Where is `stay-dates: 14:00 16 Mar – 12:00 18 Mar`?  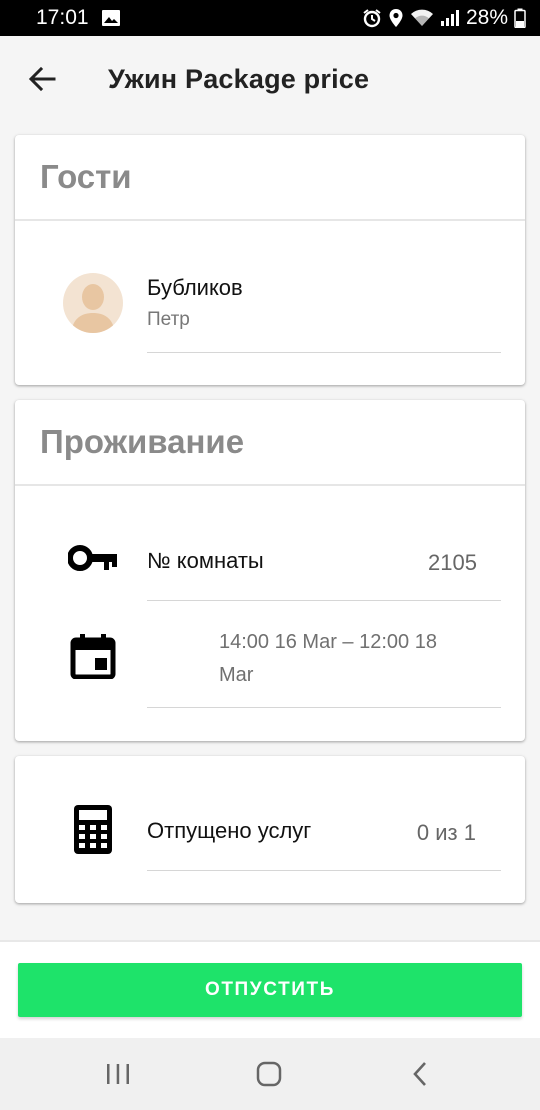
stay-dates: 14:00 16 Mar – 12:00 18 Mar is located at coordinates (328, 658).